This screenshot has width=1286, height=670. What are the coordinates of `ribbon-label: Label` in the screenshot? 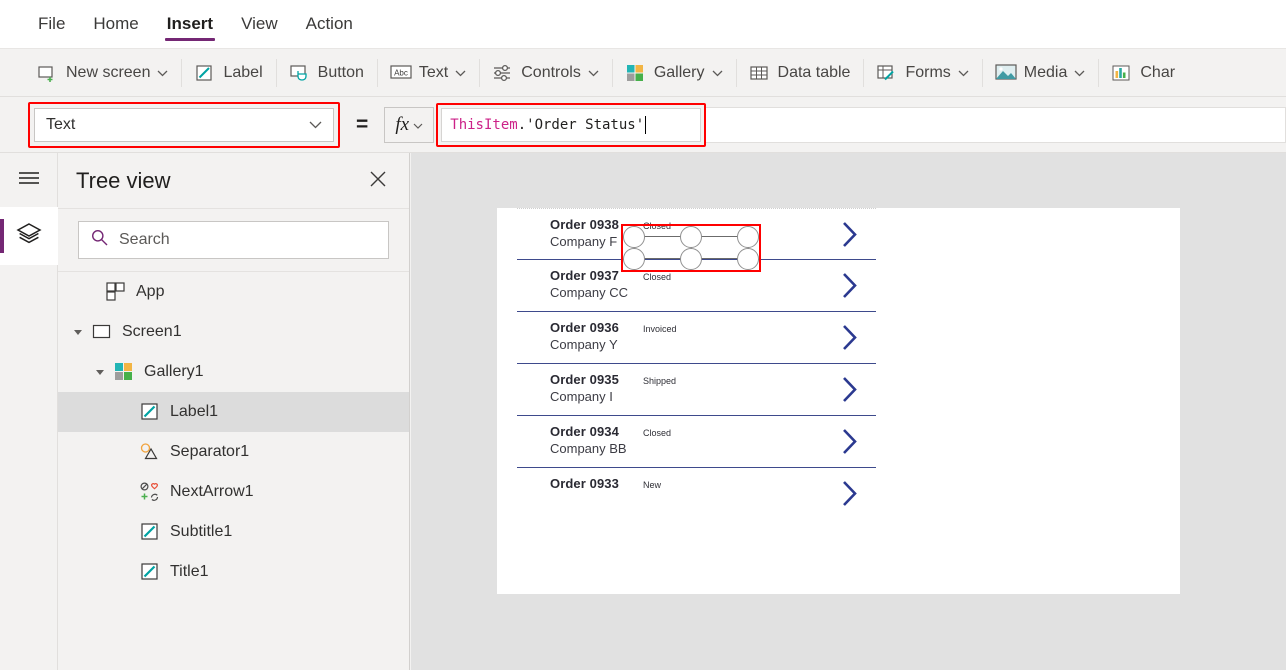 It's located at (228, 73).